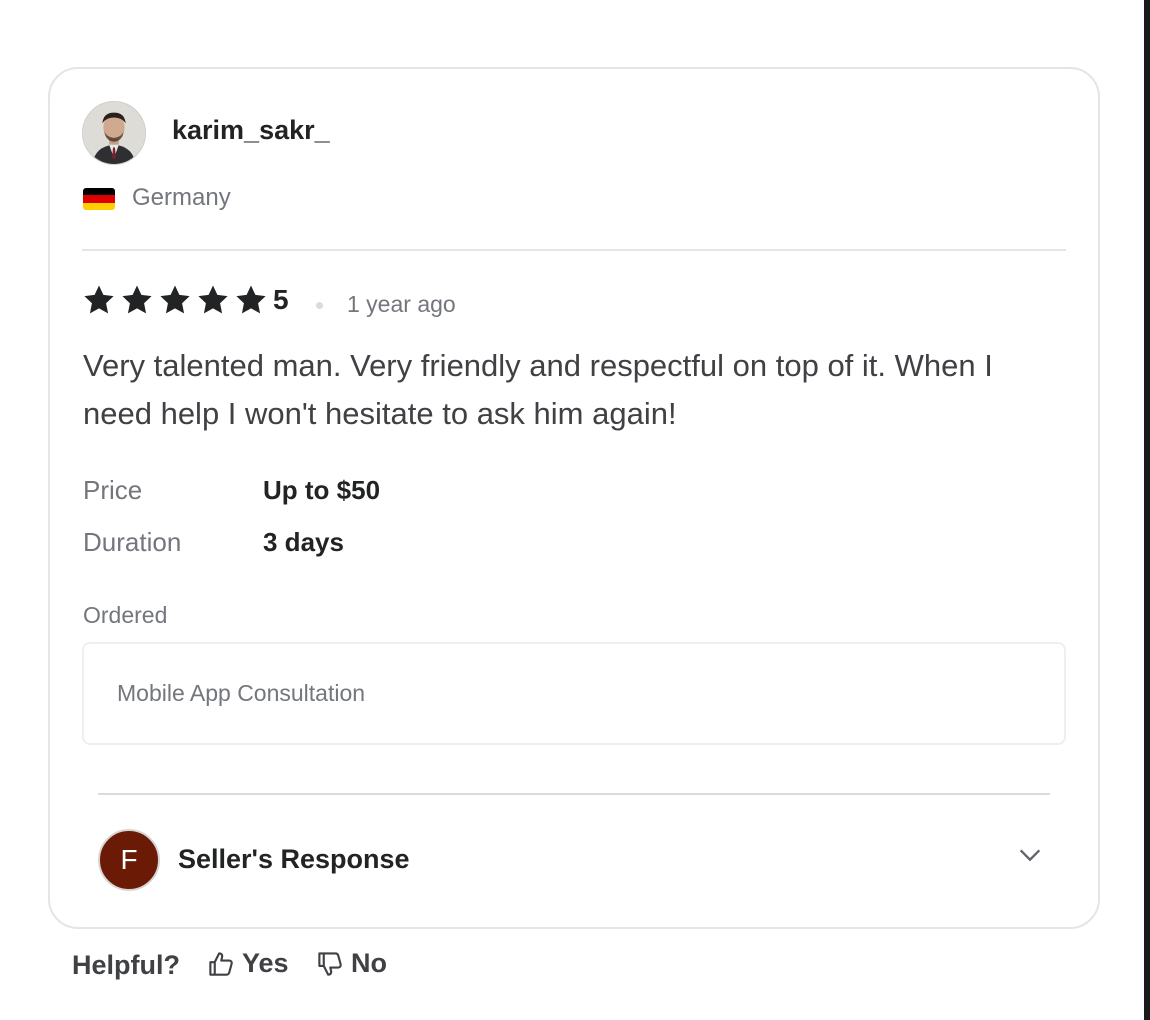  I want to click on review-time: 1 year ago, so click(401, 304).